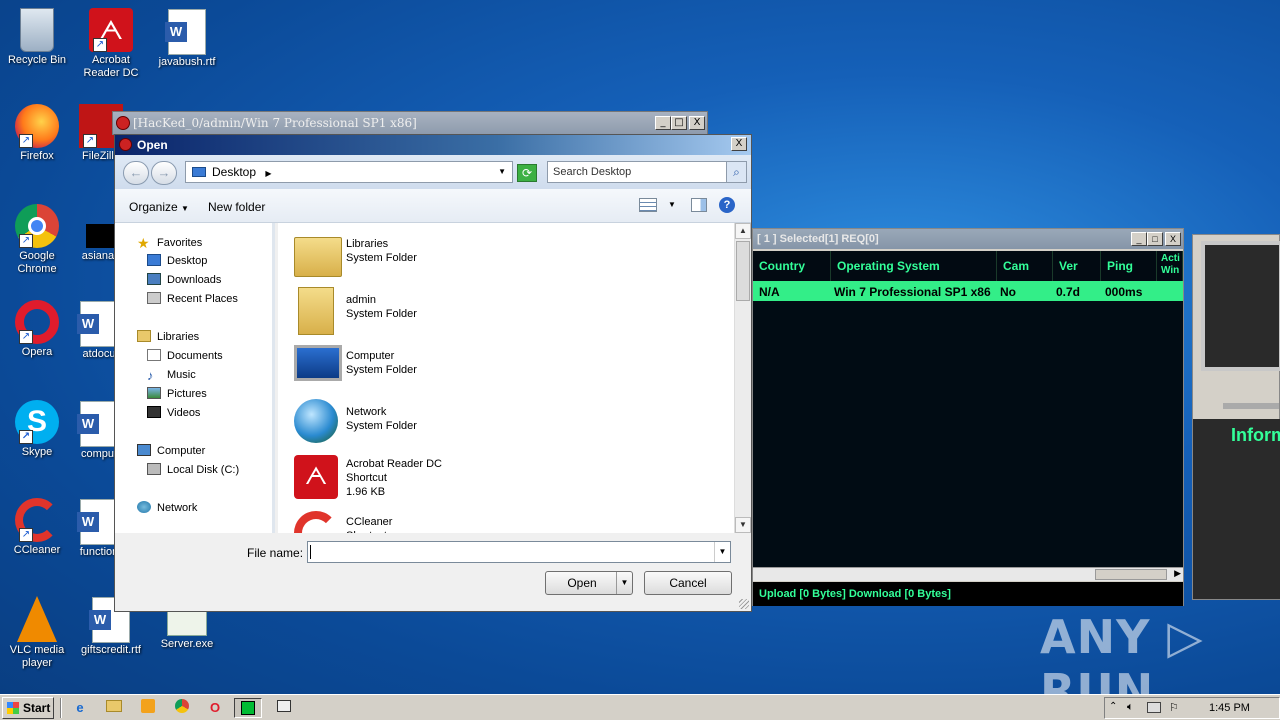 Image resolution: width=1280 pixels, height=720 pixels. Describe the element at coordinates (394, 464) in the screenshot. I see `file-name: Acrobat Reader DC` at that location.